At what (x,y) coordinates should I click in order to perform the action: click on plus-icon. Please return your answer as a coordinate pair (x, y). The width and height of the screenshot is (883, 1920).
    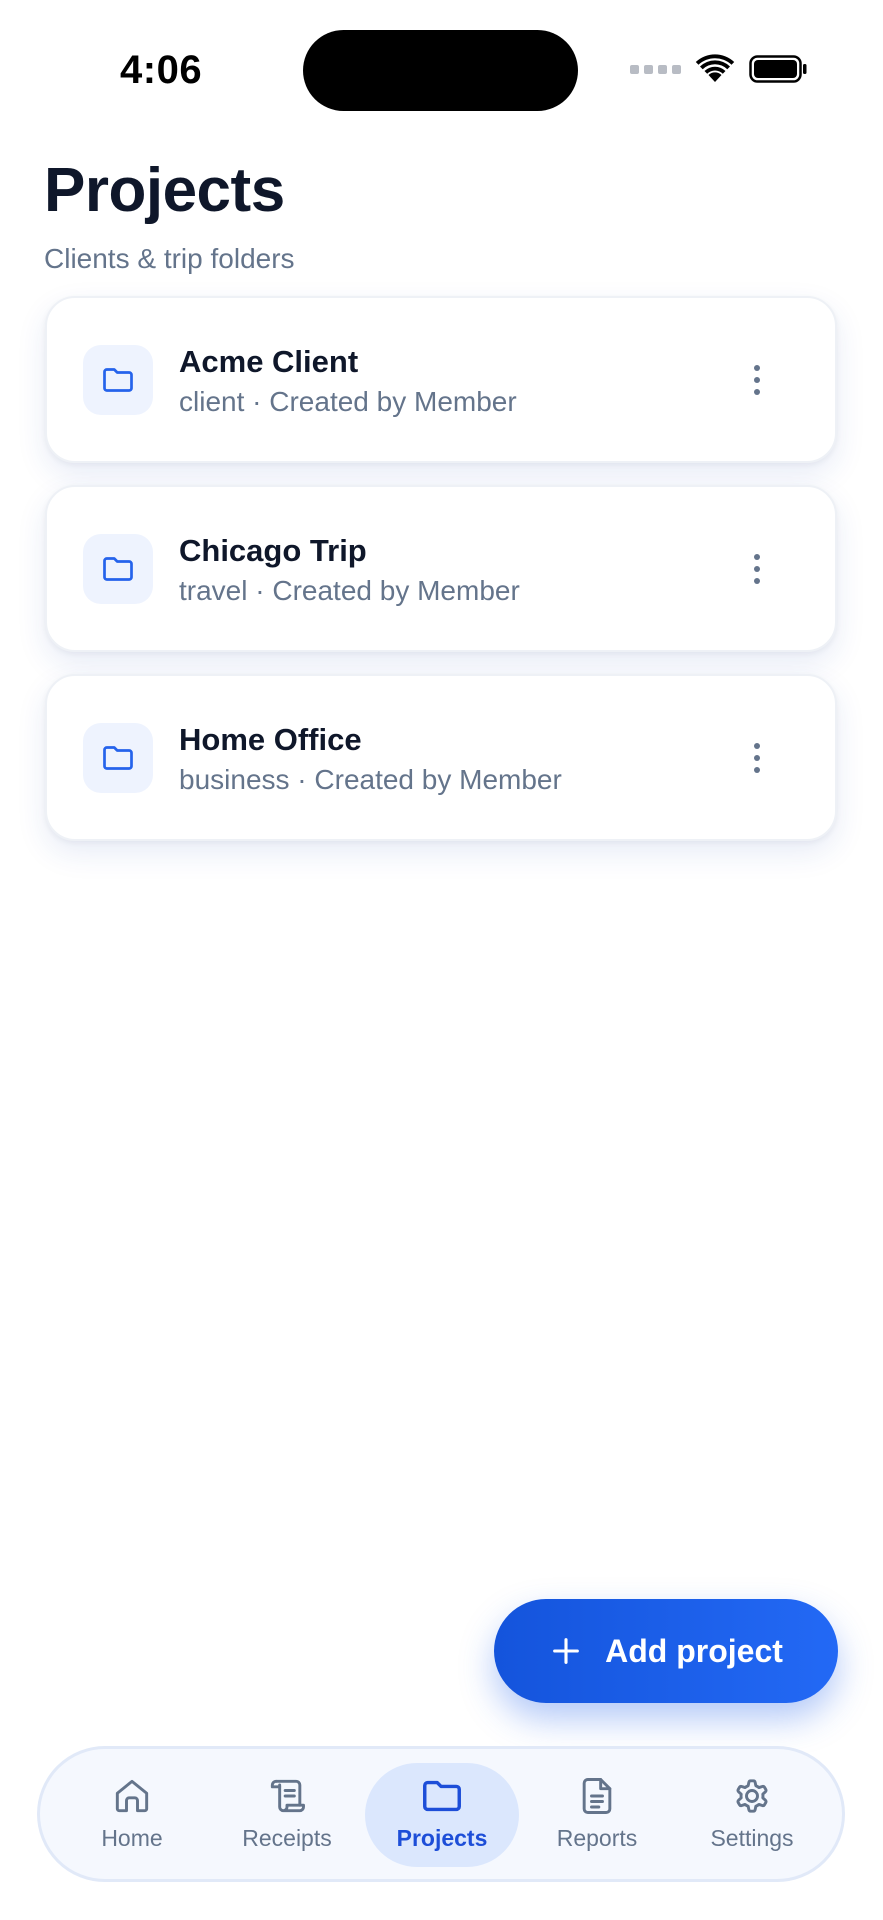
    Looking at the image, I should click on (566, 1651).